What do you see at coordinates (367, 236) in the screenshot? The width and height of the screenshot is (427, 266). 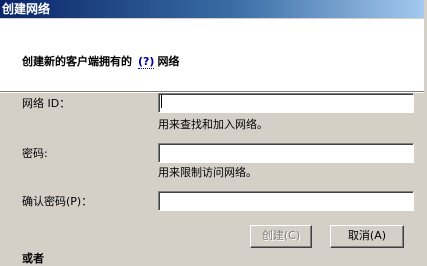 I see `cancel-button: 取消(A)` at bounding box center [367, 236].